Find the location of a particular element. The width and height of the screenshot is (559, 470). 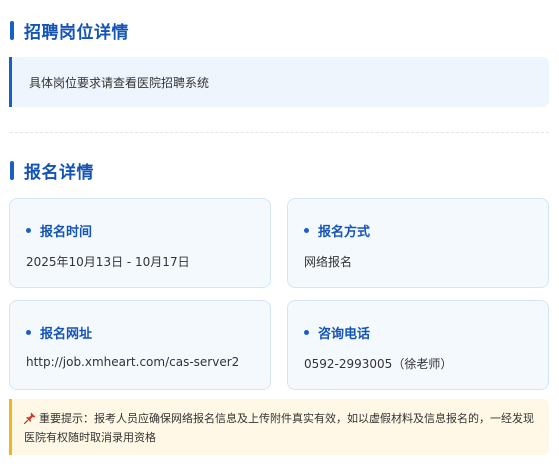

signup-time-value: 2025年10月13日 - 10月17日 is located at coordinates (108, 262).